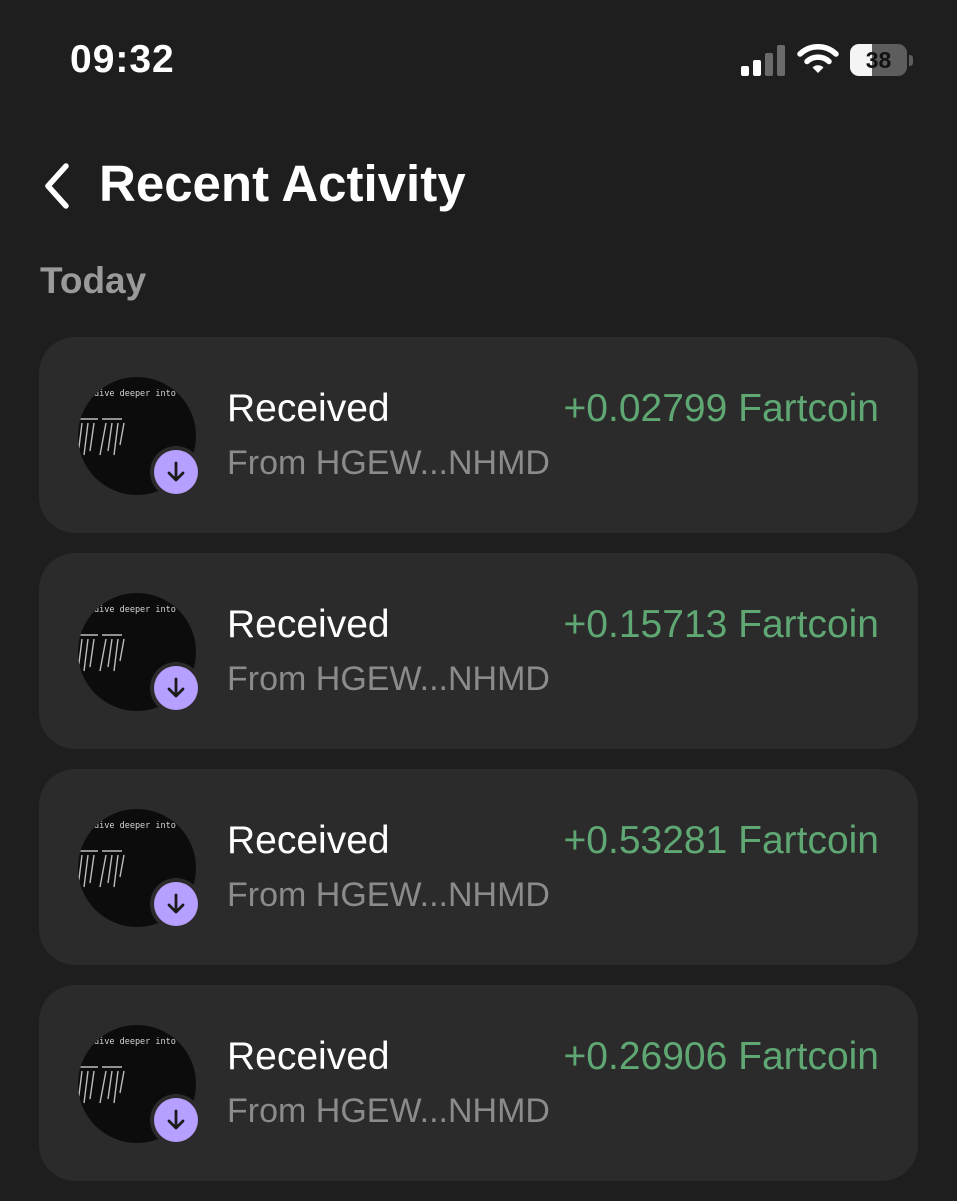  I want to click on transaction-amount: +0.02799 Fartcoin, so click(721, 408).